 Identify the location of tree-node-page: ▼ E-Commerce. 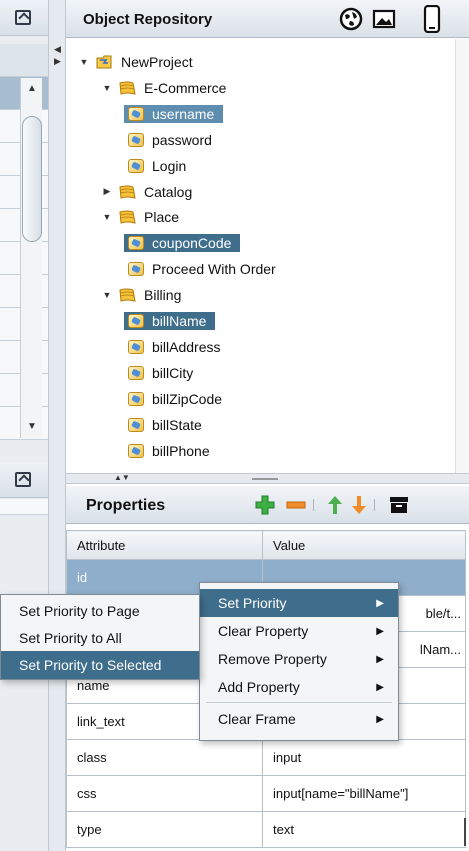
(168, 88).